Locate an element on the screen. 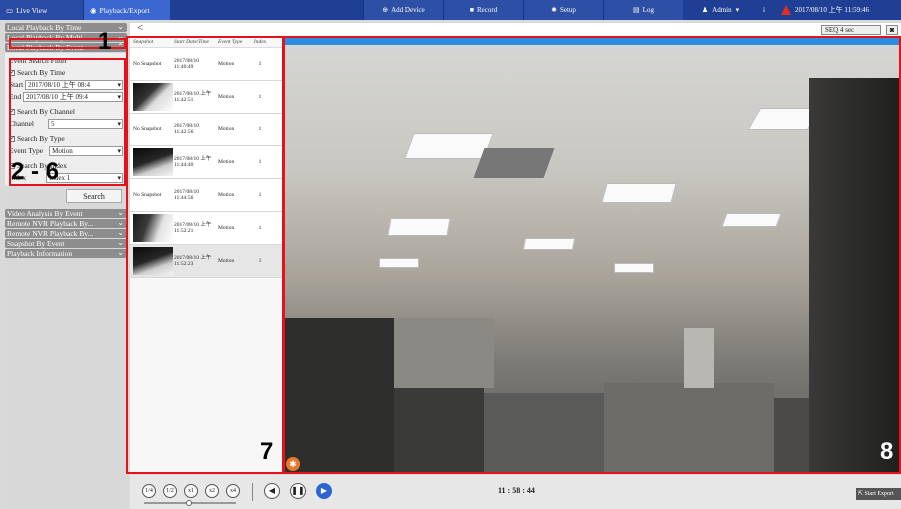 The image size is (901, 509). log-icon: ▤ is located at coordinates (636, 10).